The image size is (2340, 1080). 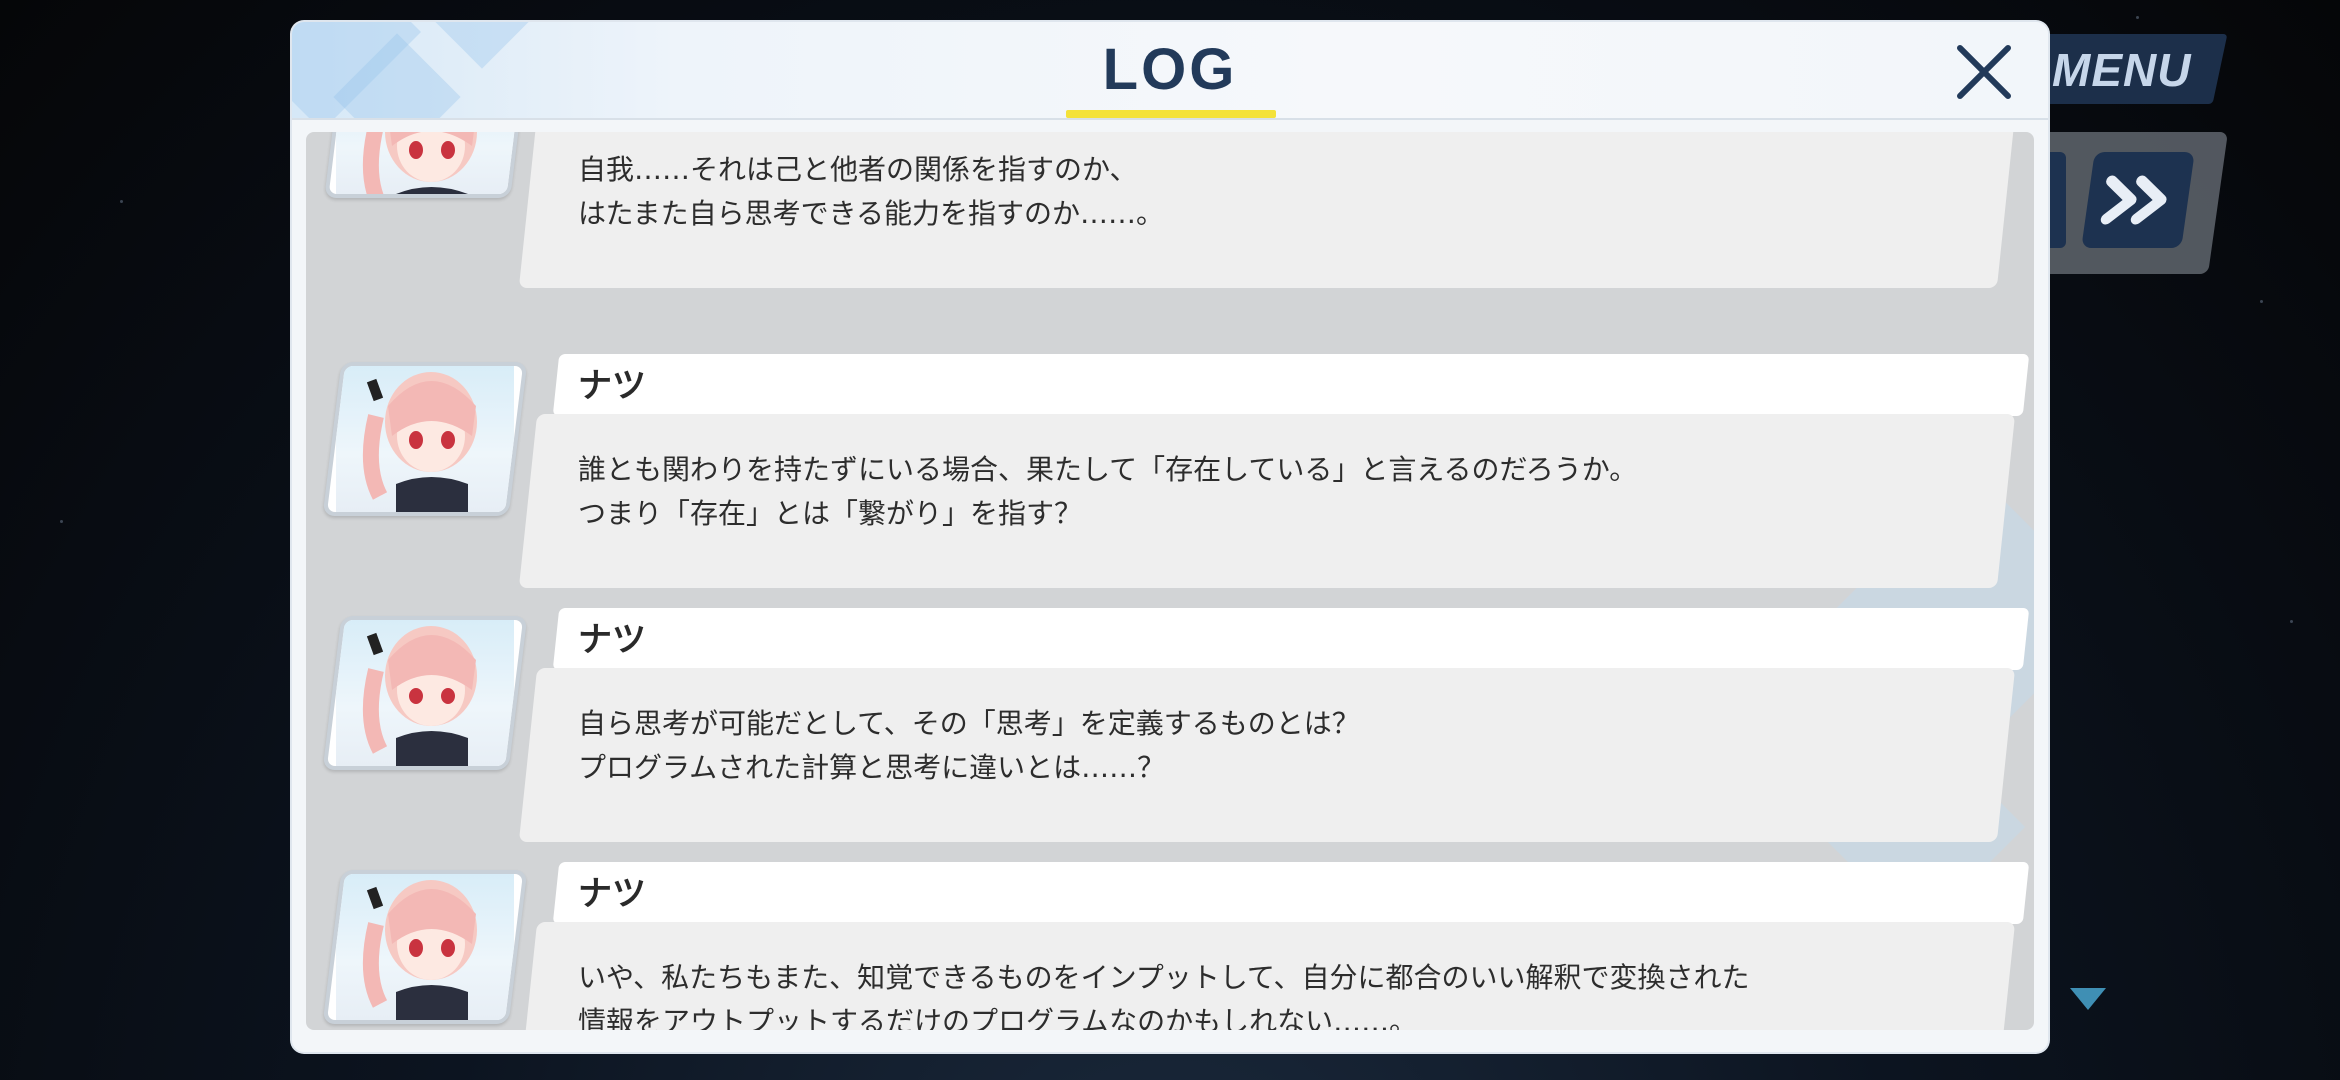 What do you see at coordinates (858, 169) in the screenshot?
I see `dialogue-line: 自我……それは己と他者の関係を指すのか、` at bounding box center [858, 169].